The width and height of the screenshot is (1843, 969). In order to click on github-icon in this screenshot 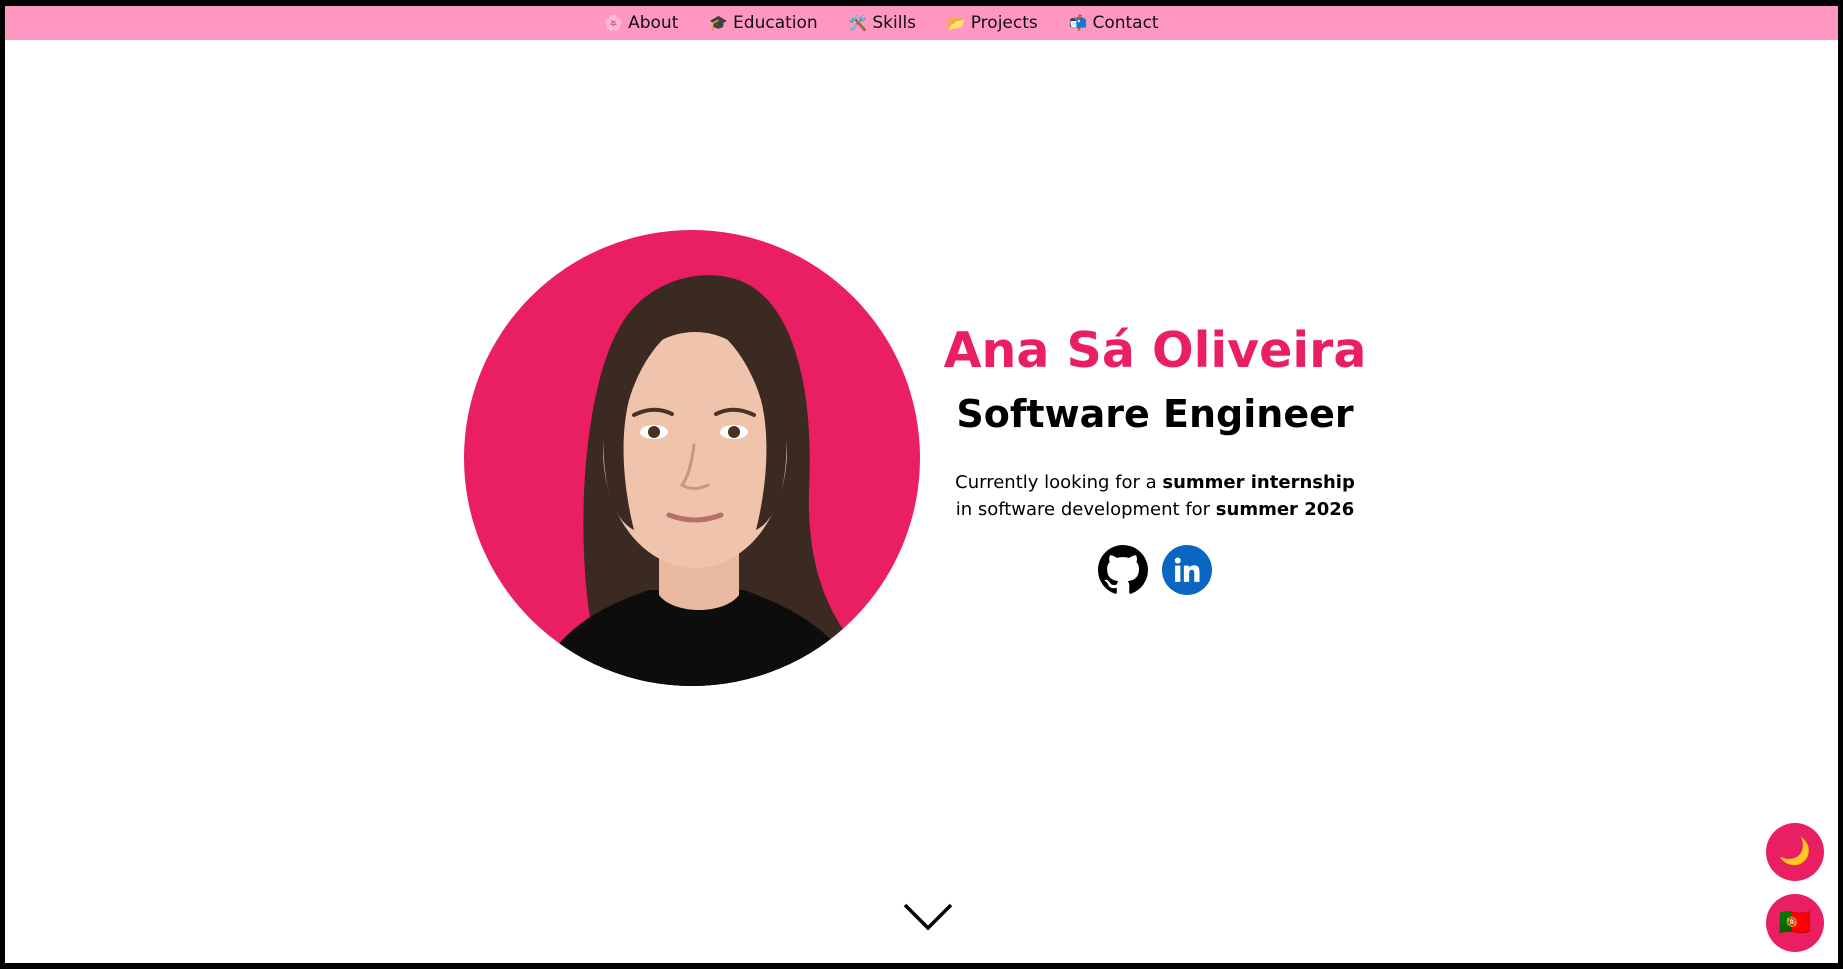, I will do `click(1123, 569)`.